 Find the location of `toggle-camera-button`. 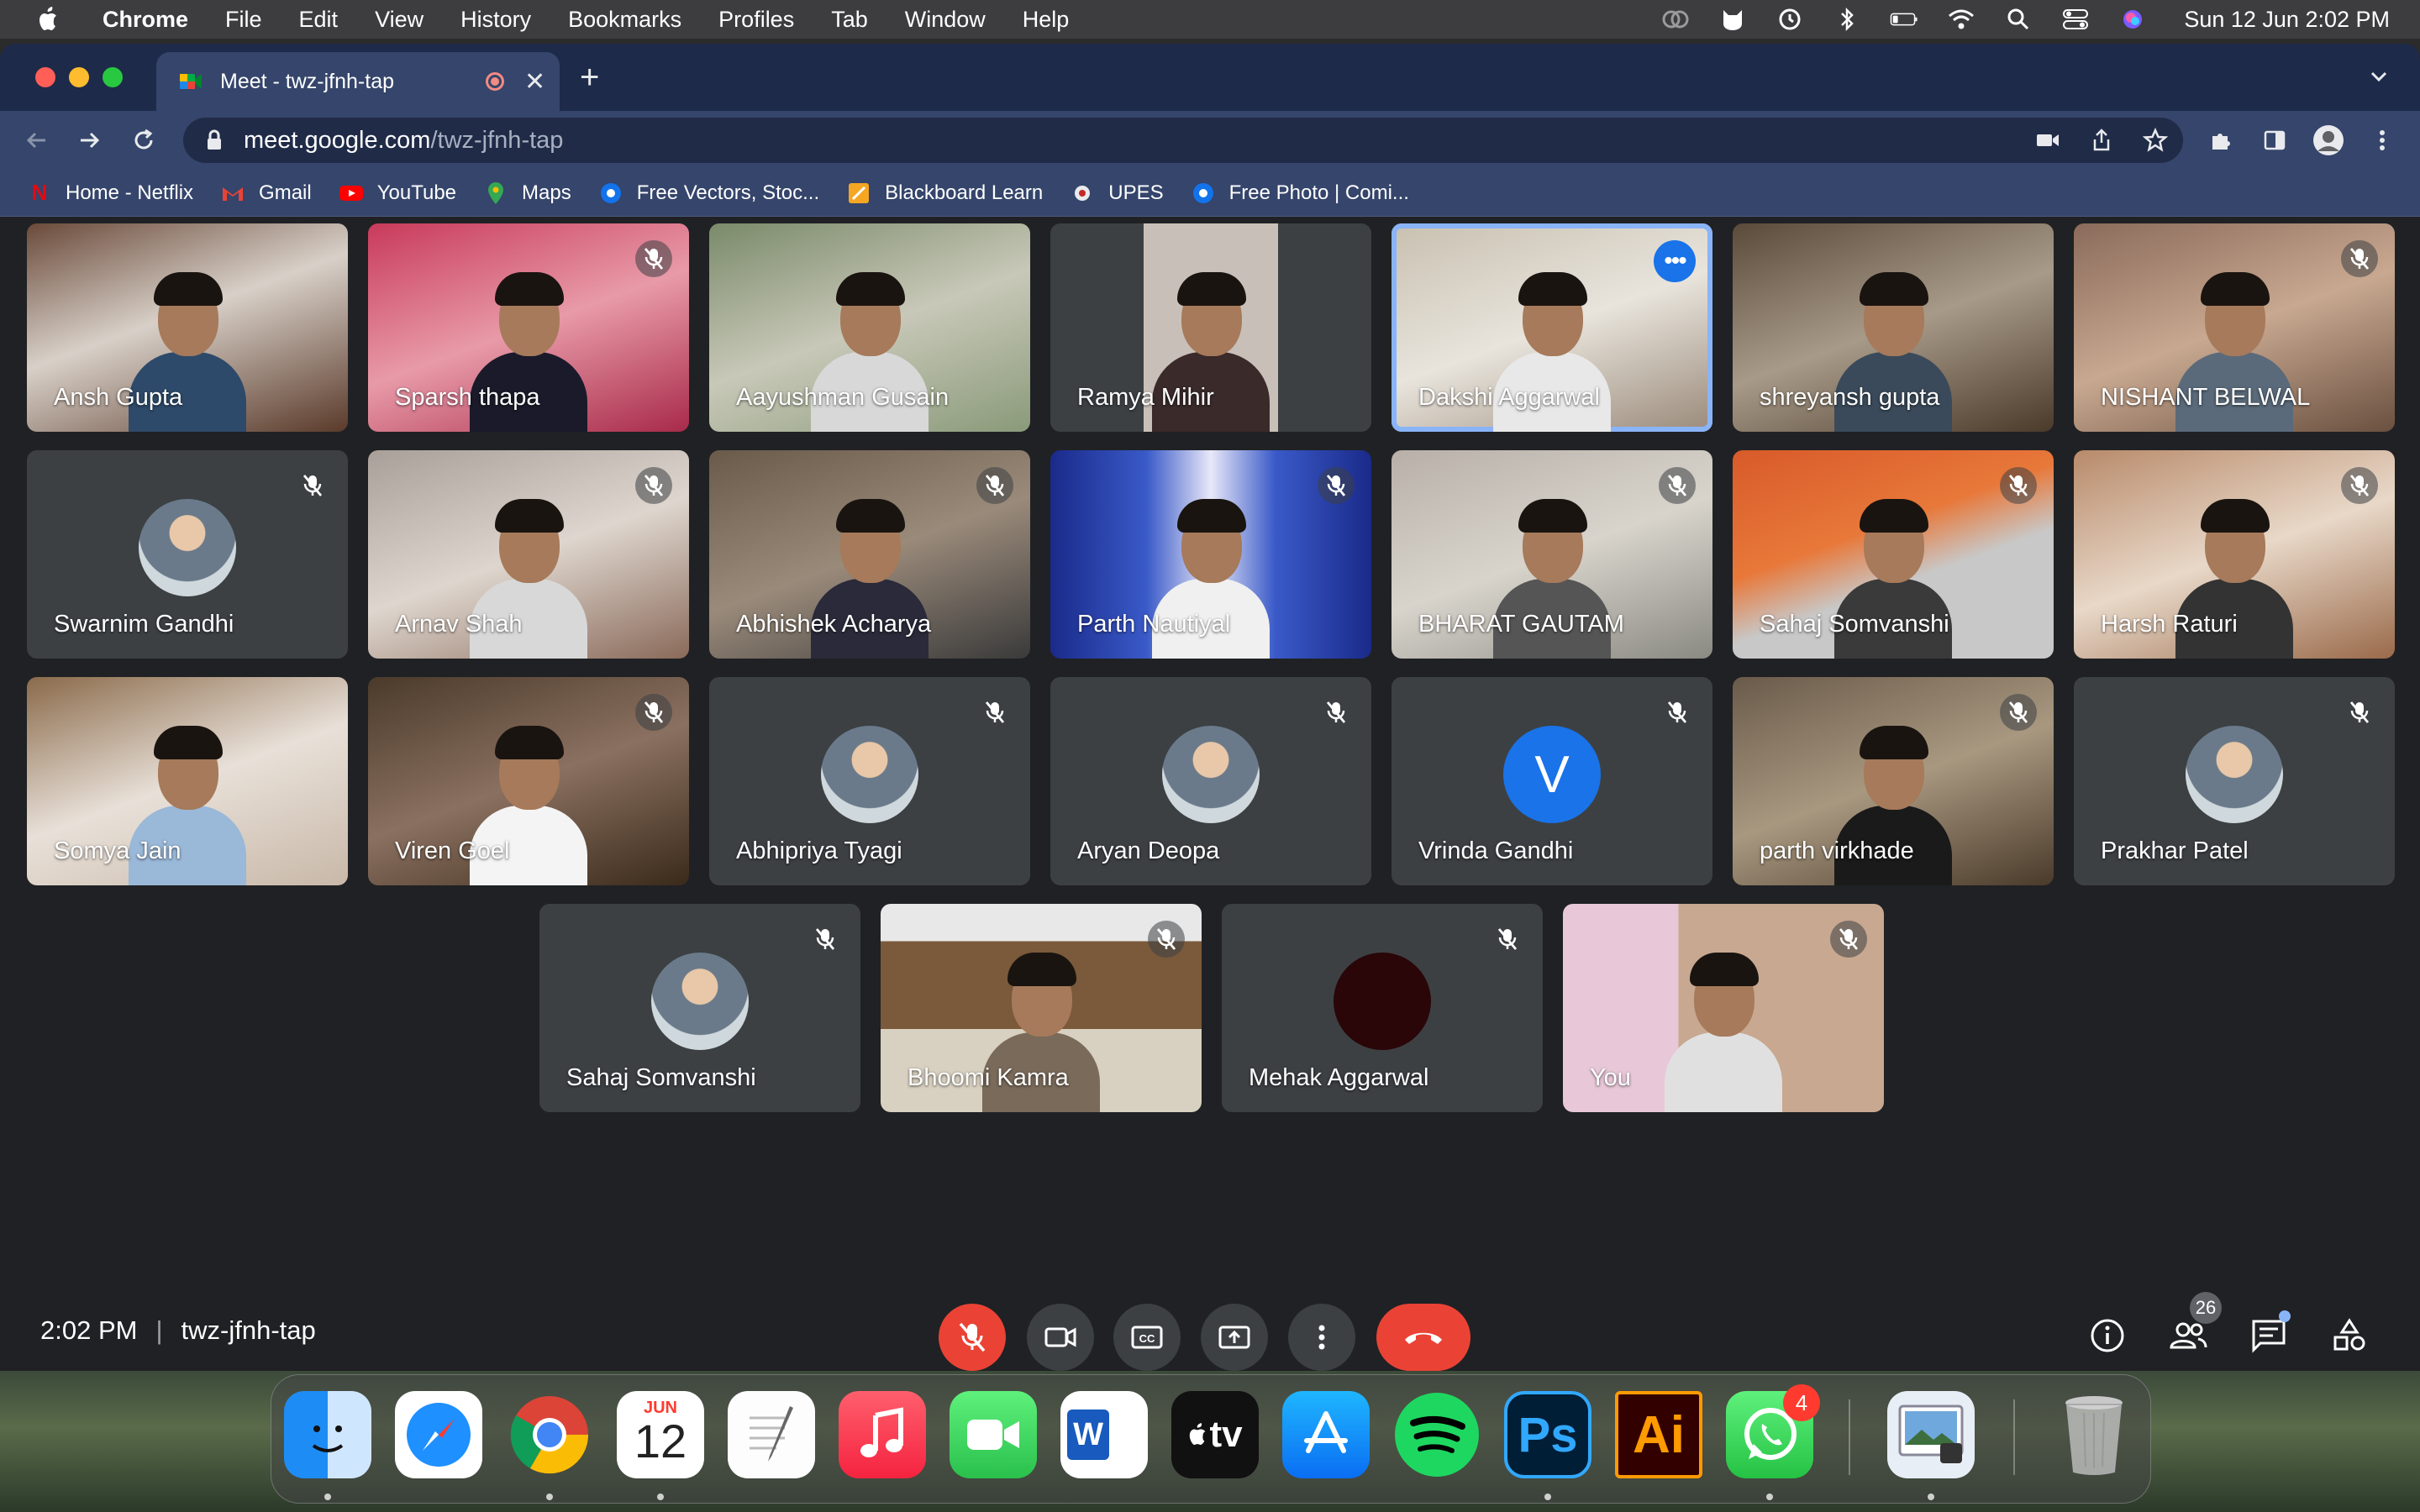

toggle-camera-button is located at coordinates (1060, 1337).